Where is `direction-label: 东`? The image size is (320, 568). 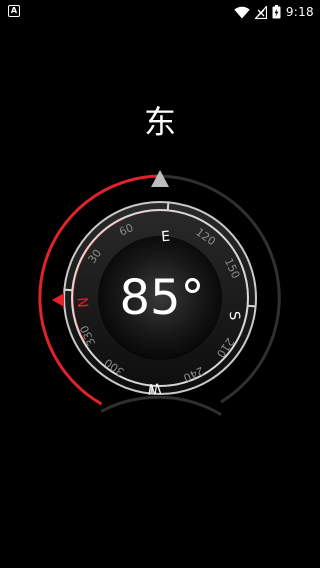
direction-label: 东 is located at coordinates (159, 122).